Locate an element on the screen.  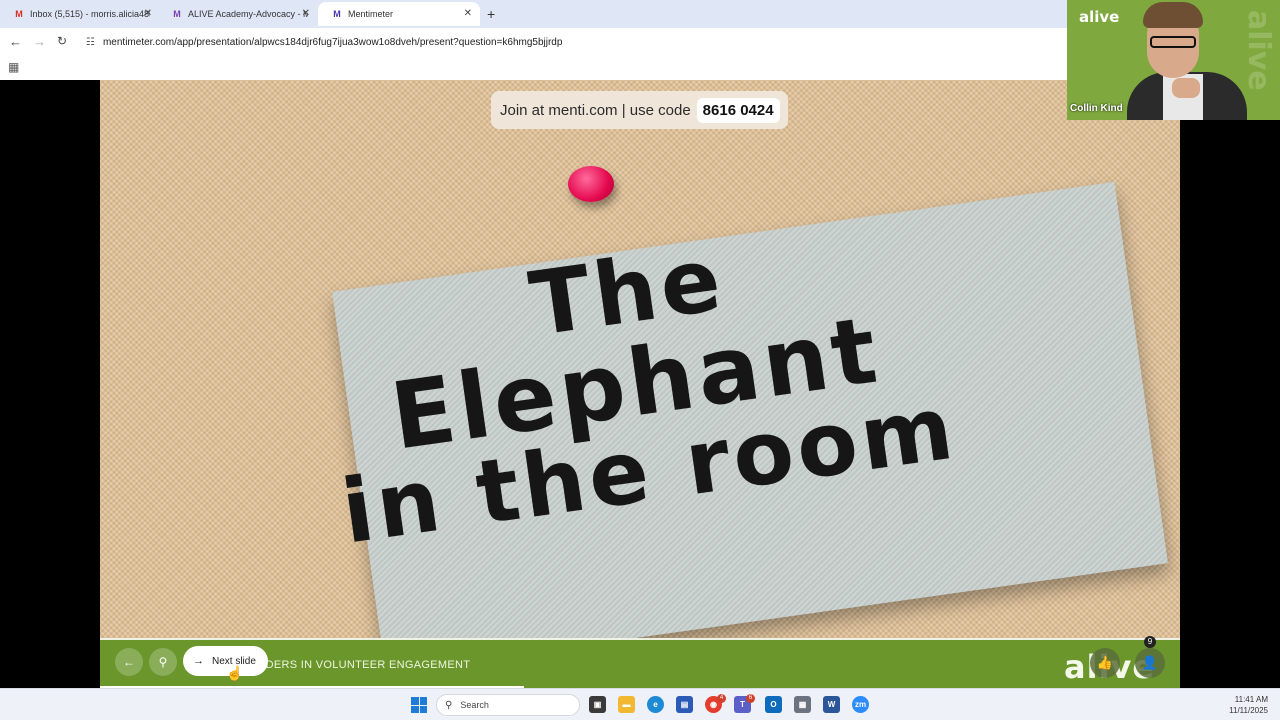
previous-slide-button: ← is located at coordinates (129, 662).